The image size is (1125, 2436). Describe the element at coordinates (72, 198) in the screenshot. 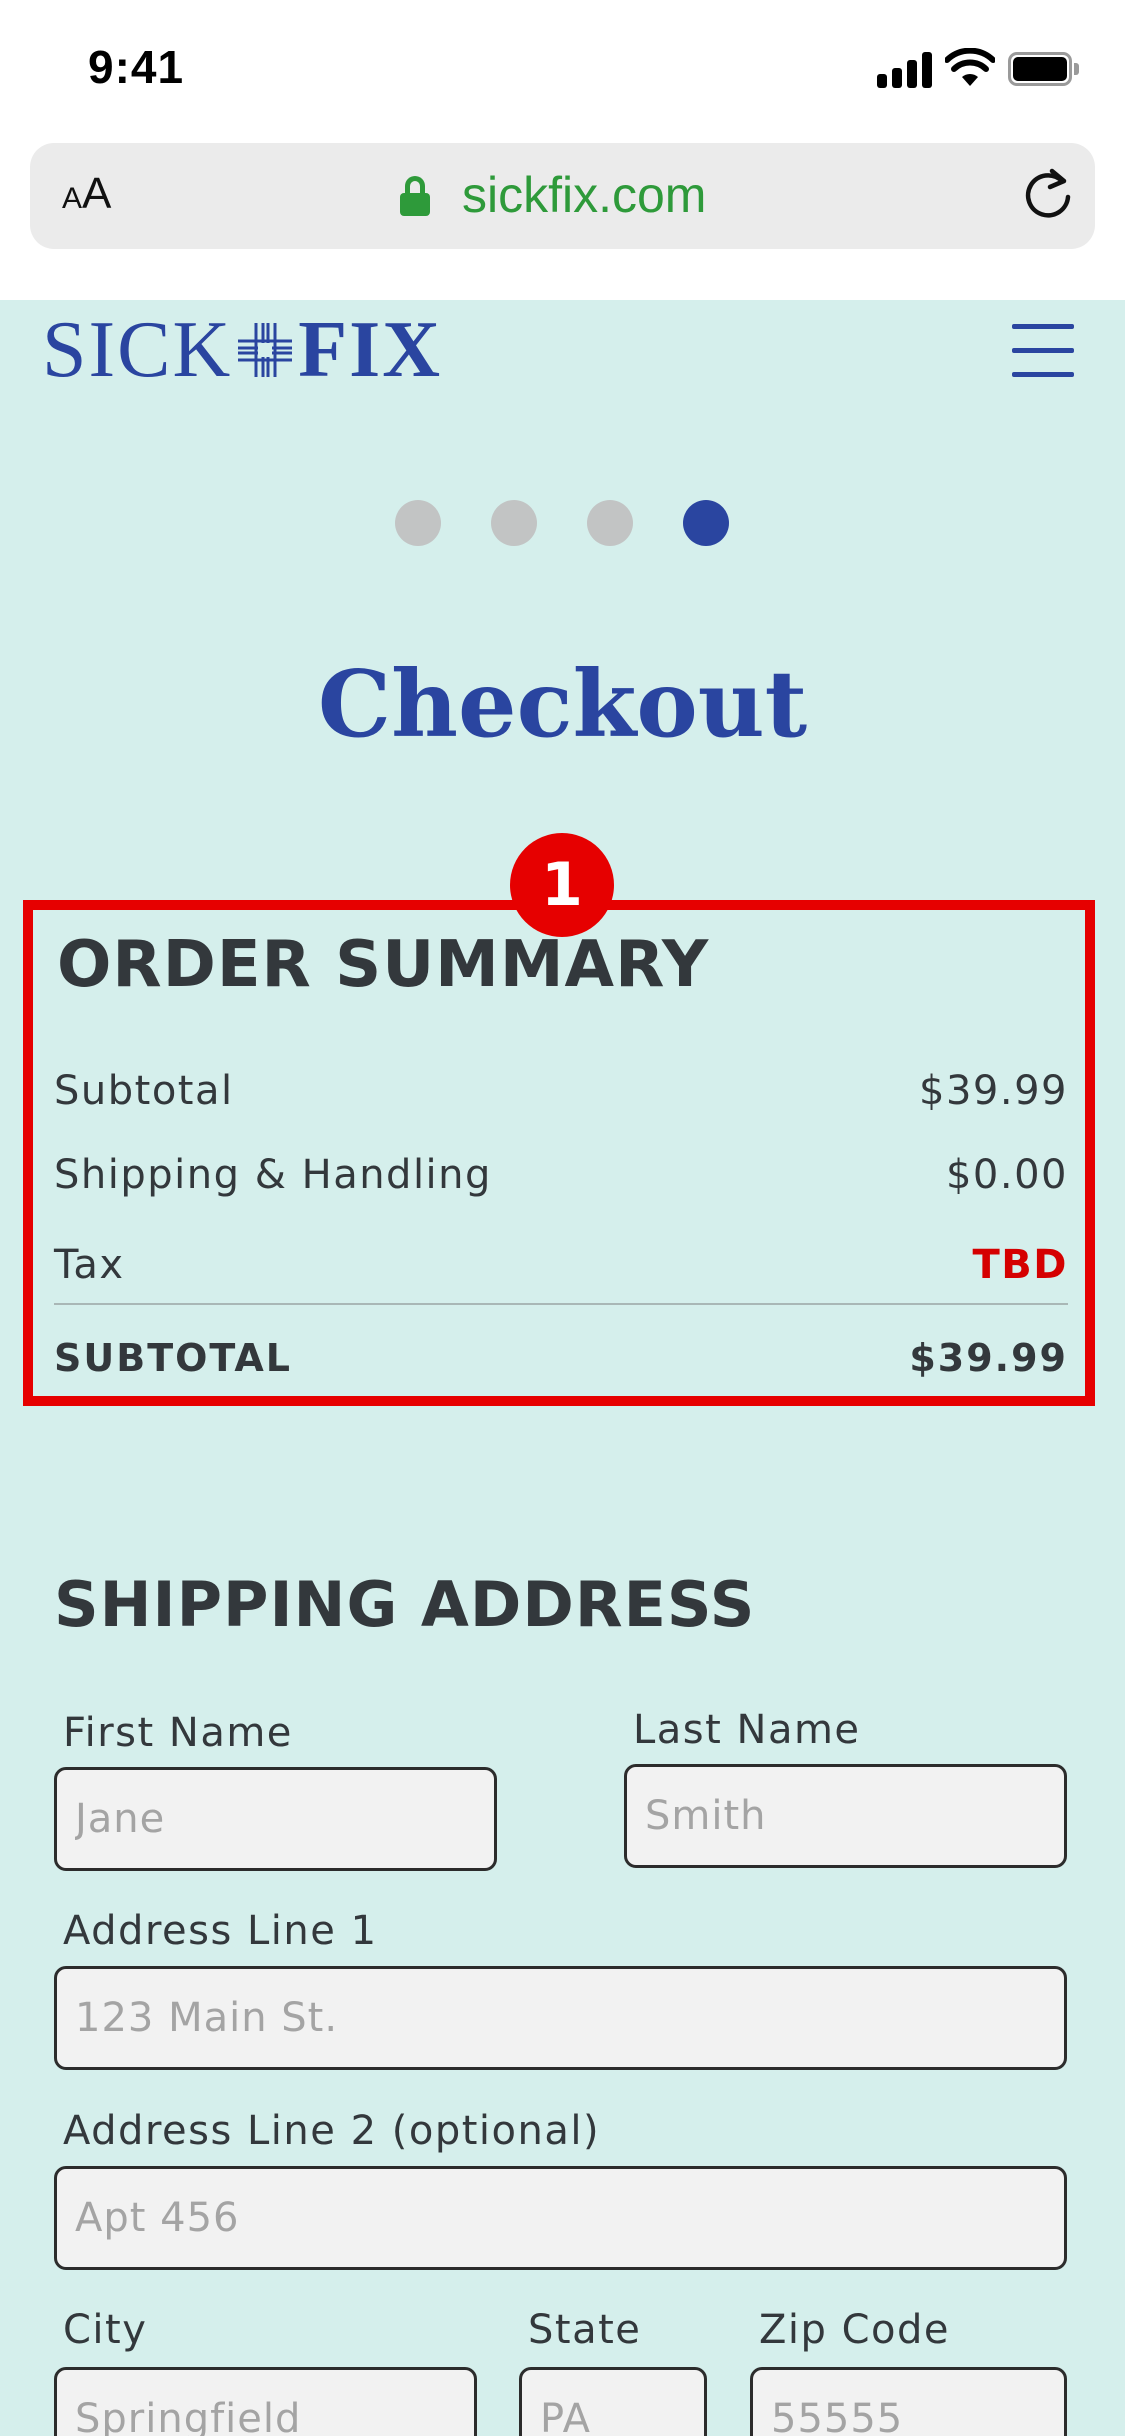

I see `text-size-small-glyph: A` at that location.